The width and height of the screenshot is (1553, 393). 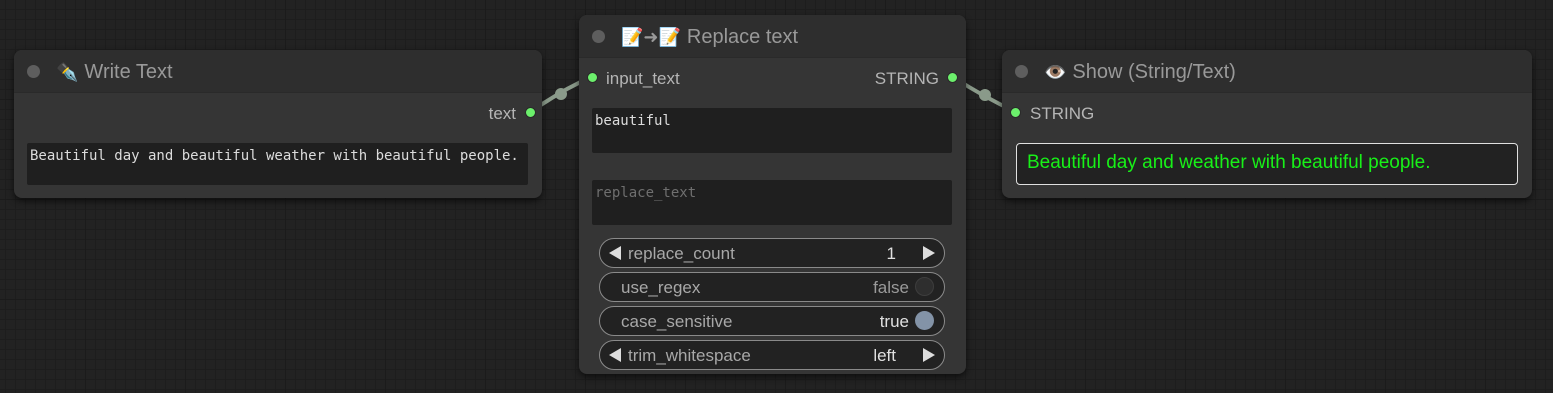 What do you see at coordinates (530, 112) in the screenshot?
I see `output-slot-text` at bounding box center [530, 112].